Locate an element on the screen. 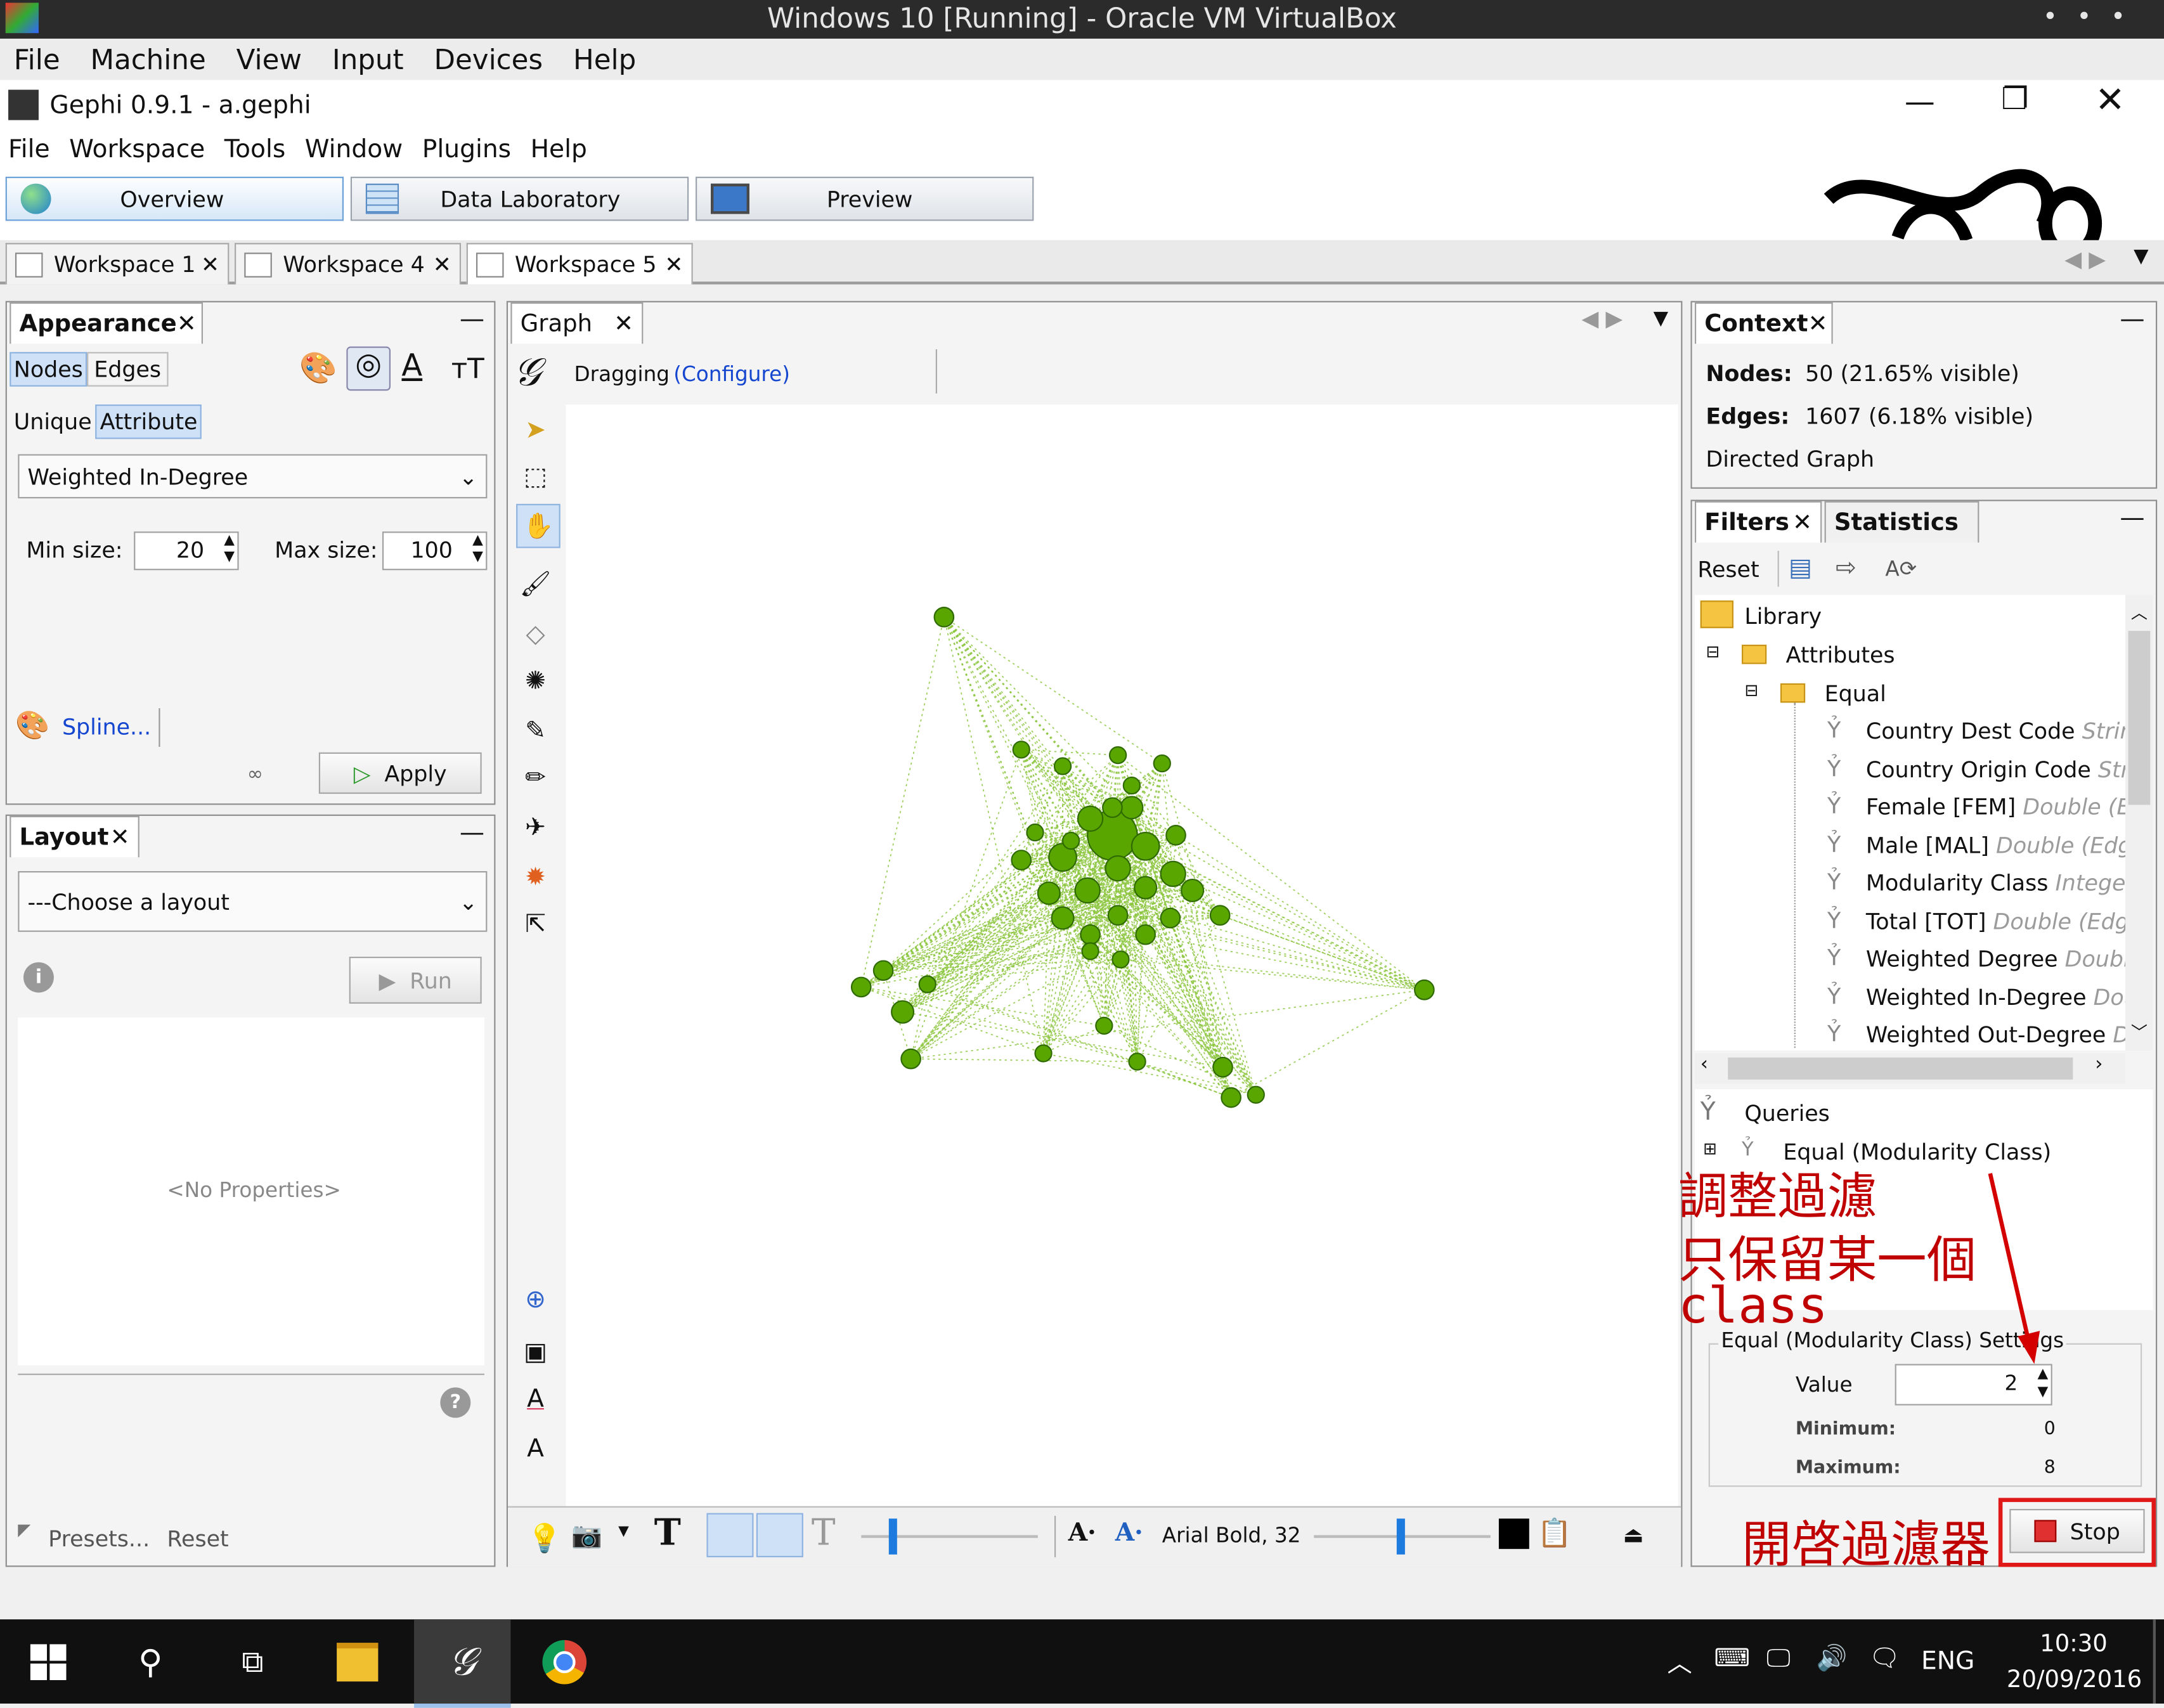 This screenshot has width=2164, height=1708. label-color-icon: A is located at coordinates (411, 367).